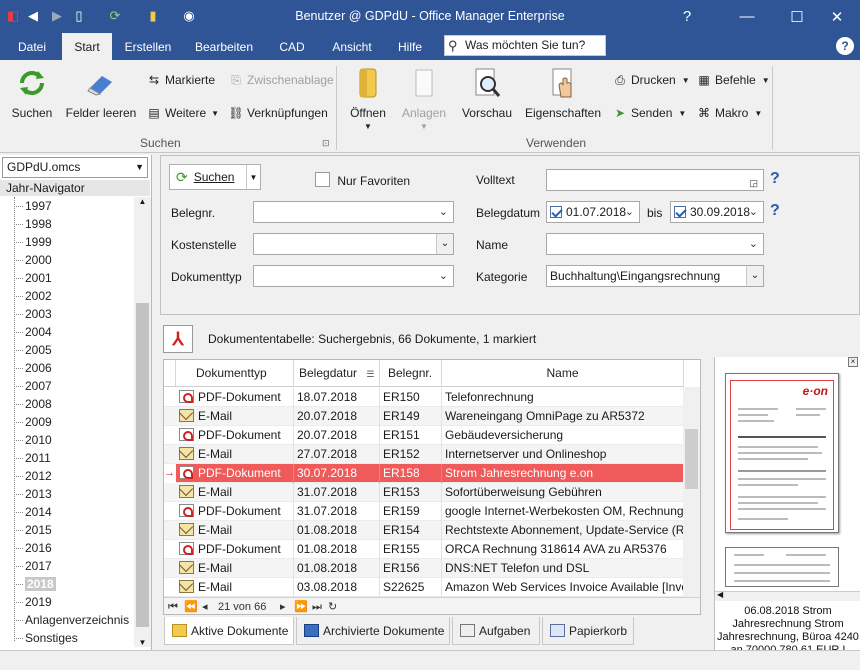 This screenshot has width=860, height=670. I want to click on vorschau-button: Vorschau, so click(487, 93).